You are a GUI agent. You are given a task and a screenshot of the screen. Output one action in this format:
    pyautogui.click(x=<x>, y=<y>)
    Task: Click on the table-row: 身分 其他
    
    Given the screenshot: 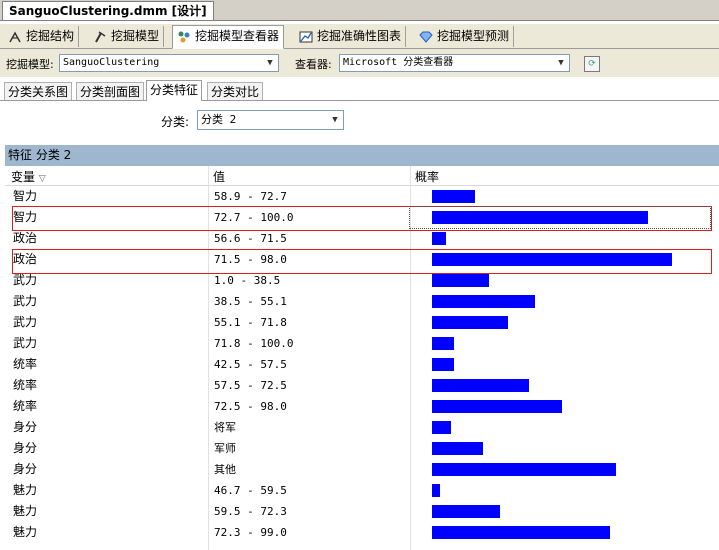 What is the action you would take?
    pyautogui.click(x=362, y=469)
    